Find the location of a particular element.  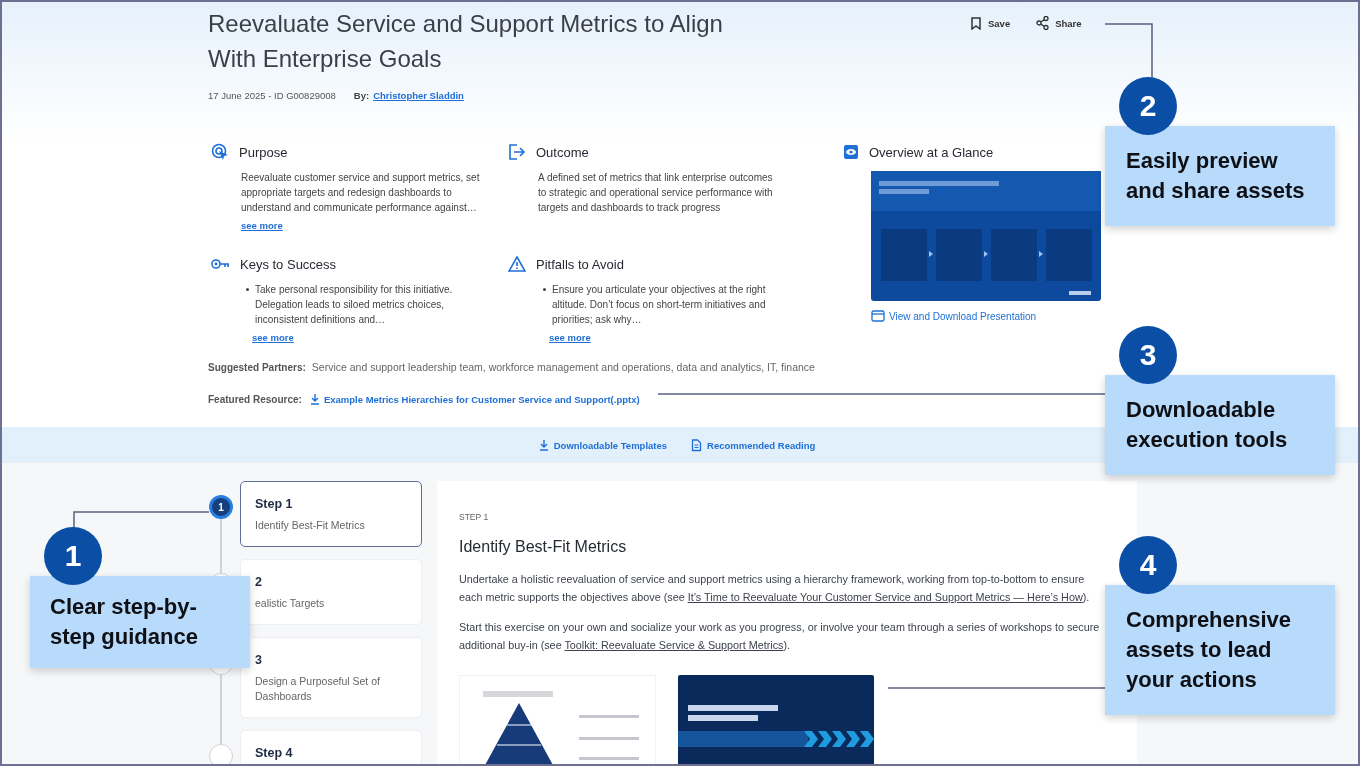

featured-resource-link: Example Metrics Hierarchies for Customer Service and Support(.pptx) is located at coordinates (474, 399).